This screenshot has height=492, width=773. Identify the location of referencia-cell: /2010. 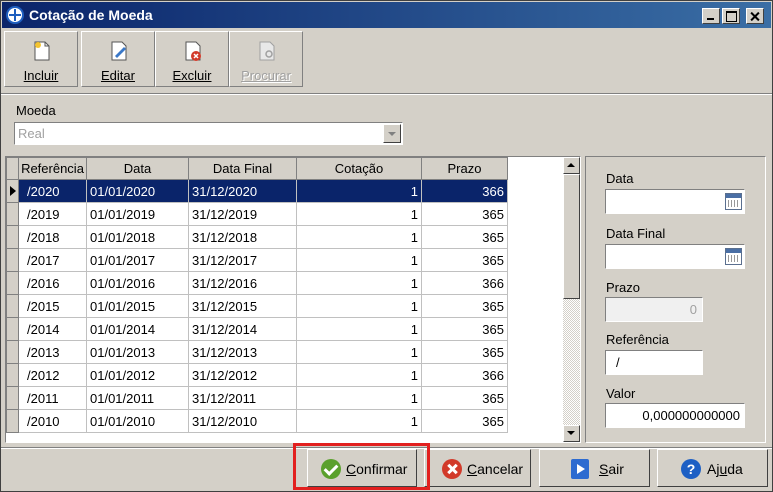
(52, 421).